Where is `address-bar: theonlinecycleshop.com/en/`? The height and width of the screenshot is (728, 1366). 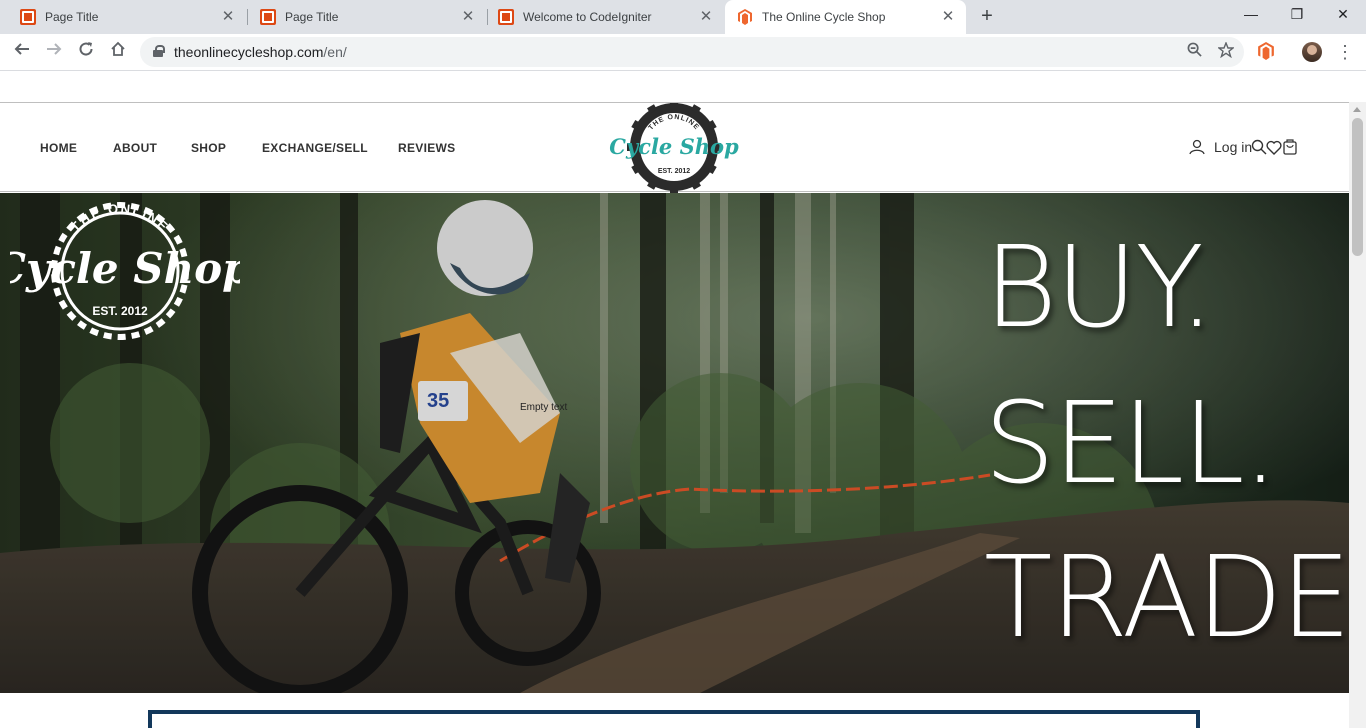 address-bar: theonlinecycleshop.com/en/ is located at coordinates (692, 52).